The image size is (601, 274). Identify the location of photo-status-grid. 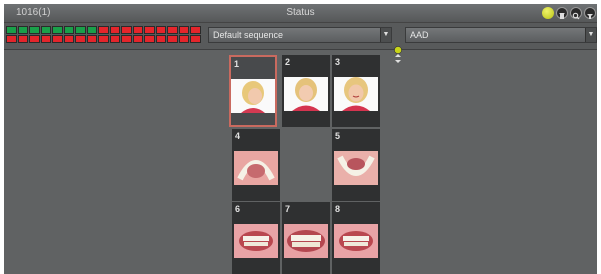
(104, 35).